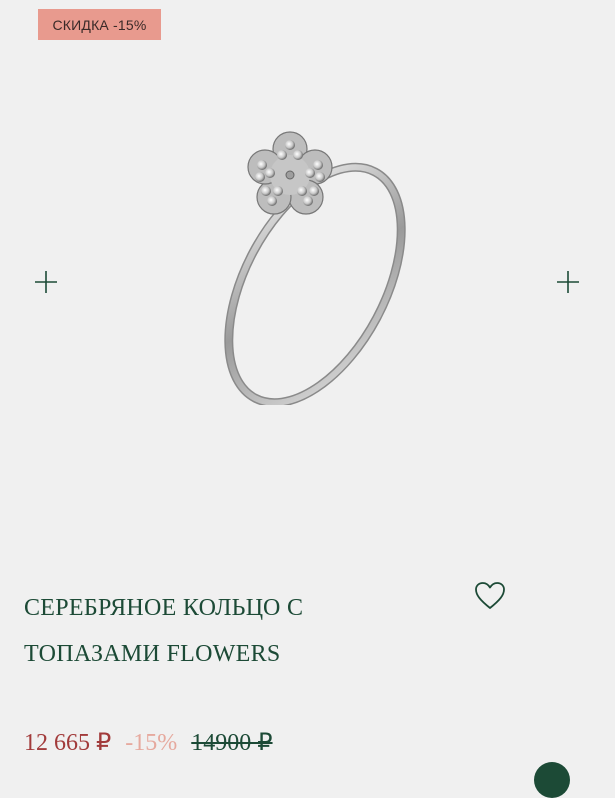 The image size is (615, 798). I want to click on discount-percent: -15%, so click(151, 743).